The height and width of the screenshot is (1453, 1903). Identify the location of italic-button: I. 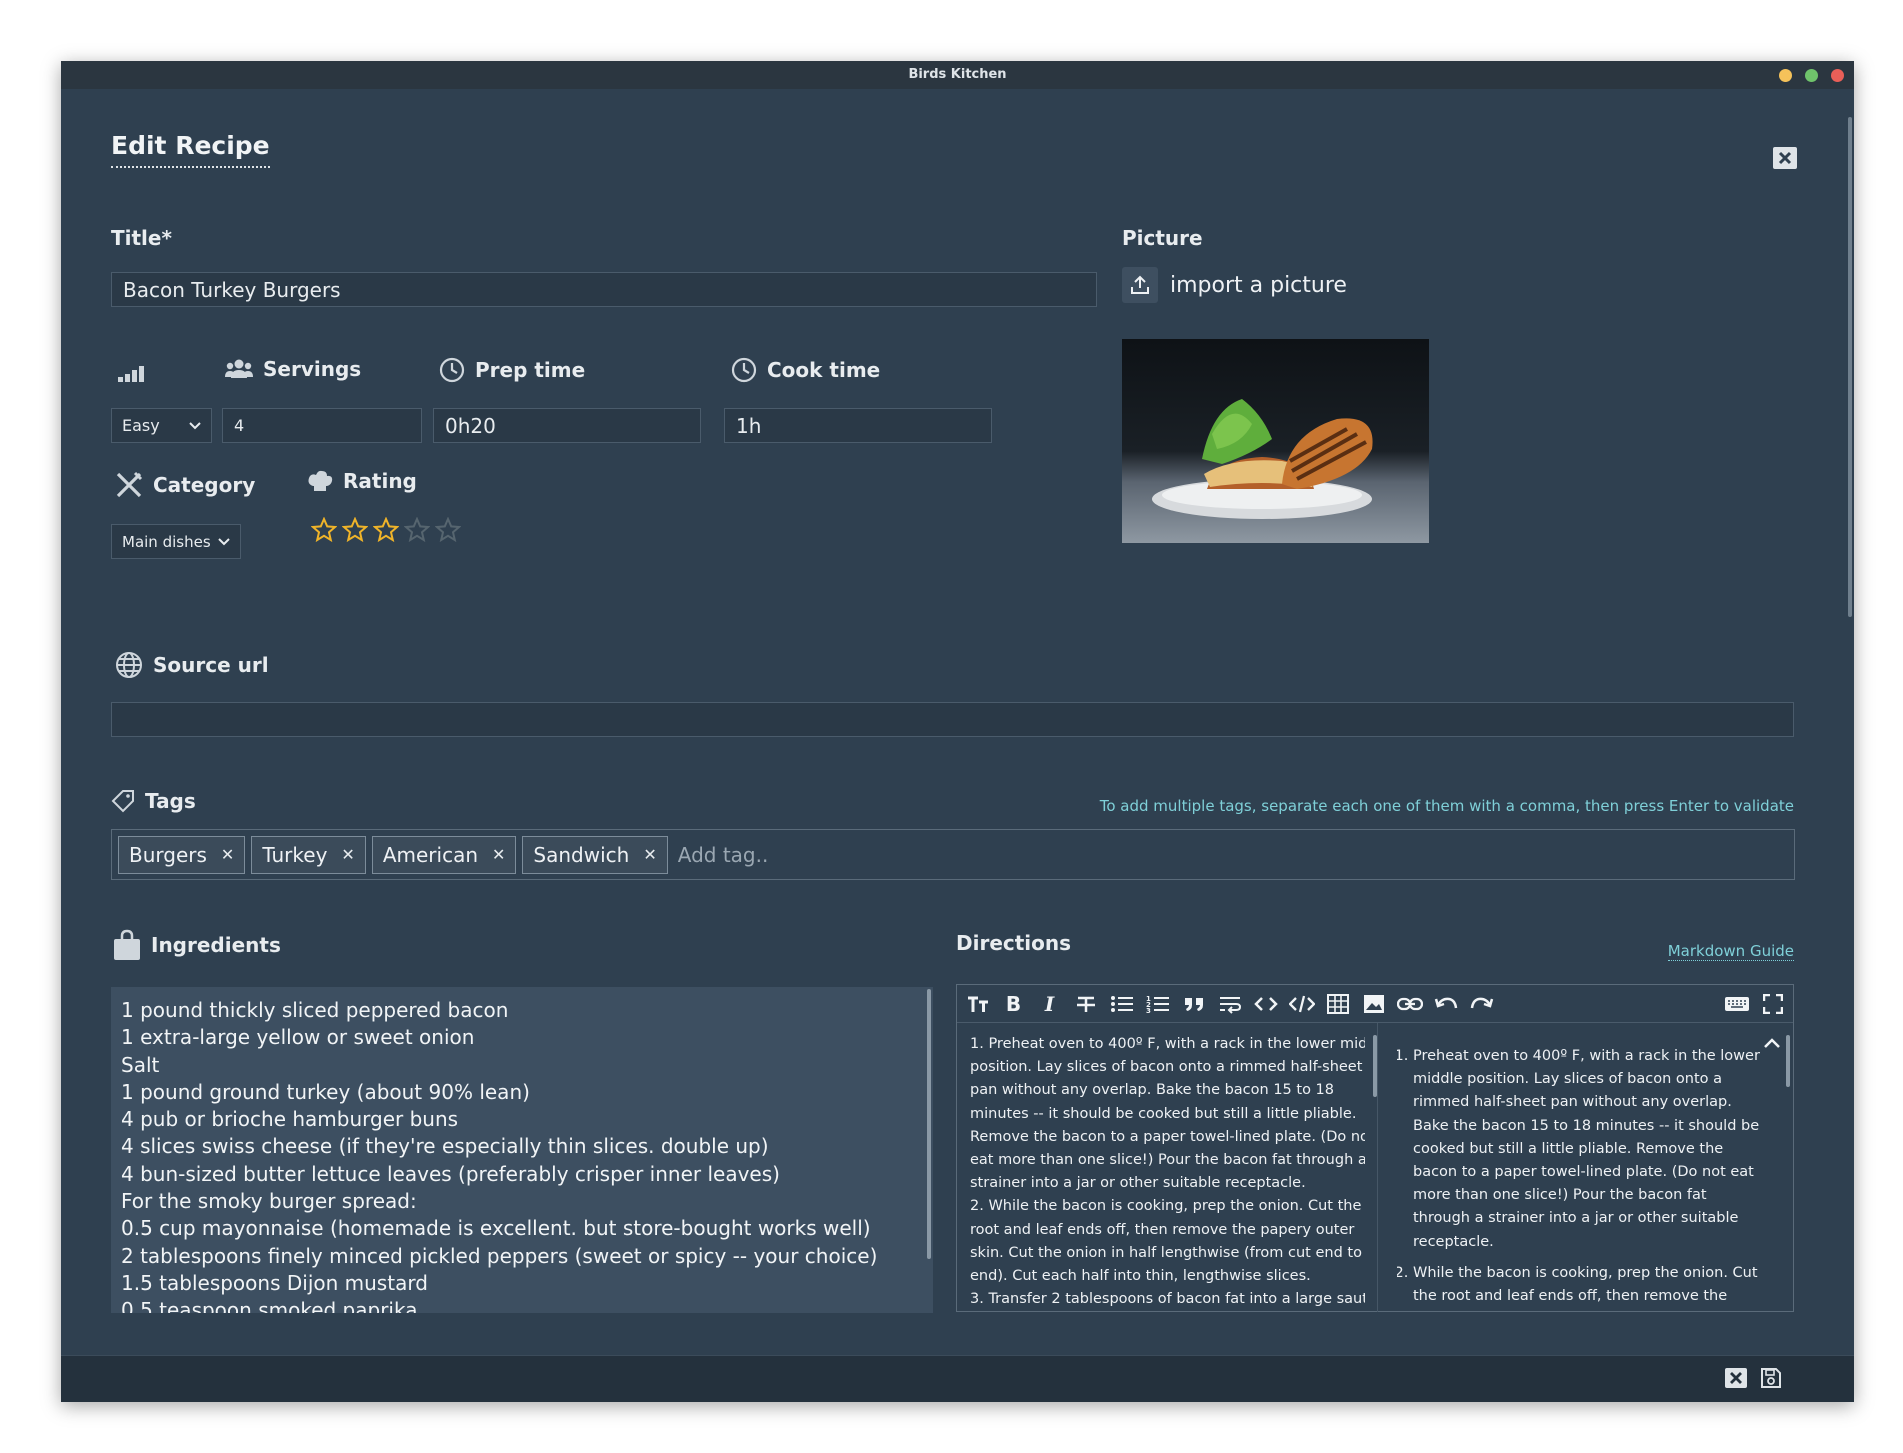
(1049, 1003).